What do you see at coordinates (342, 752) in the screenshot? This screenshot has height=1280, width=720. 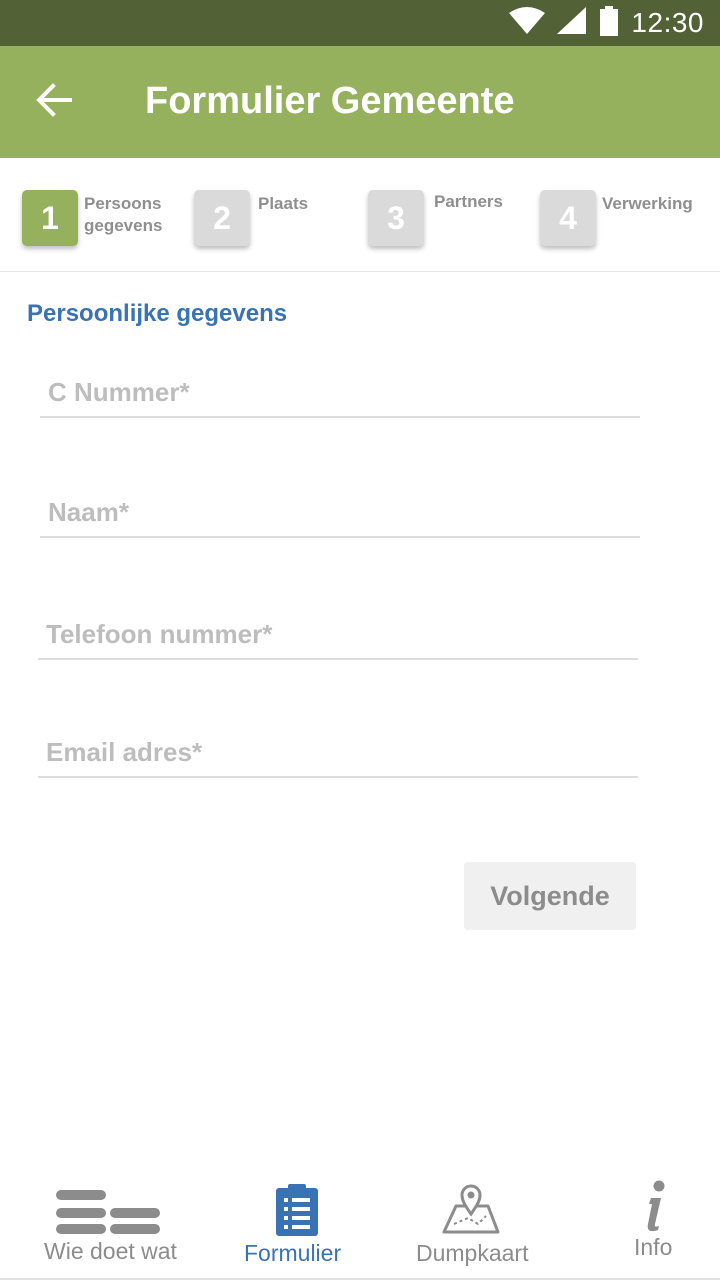 I see `email-input` at bounding box center [342, 752].